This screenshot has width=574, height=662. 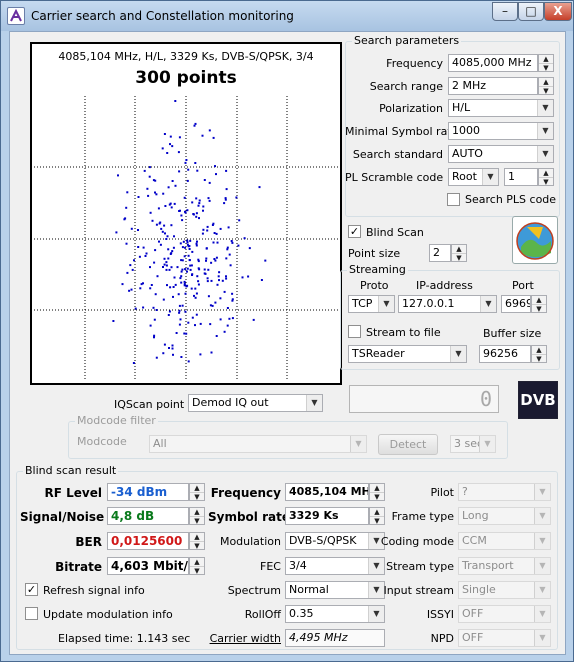 I want to click on pilot-select: ? ▼, so click(x=504, y=492).